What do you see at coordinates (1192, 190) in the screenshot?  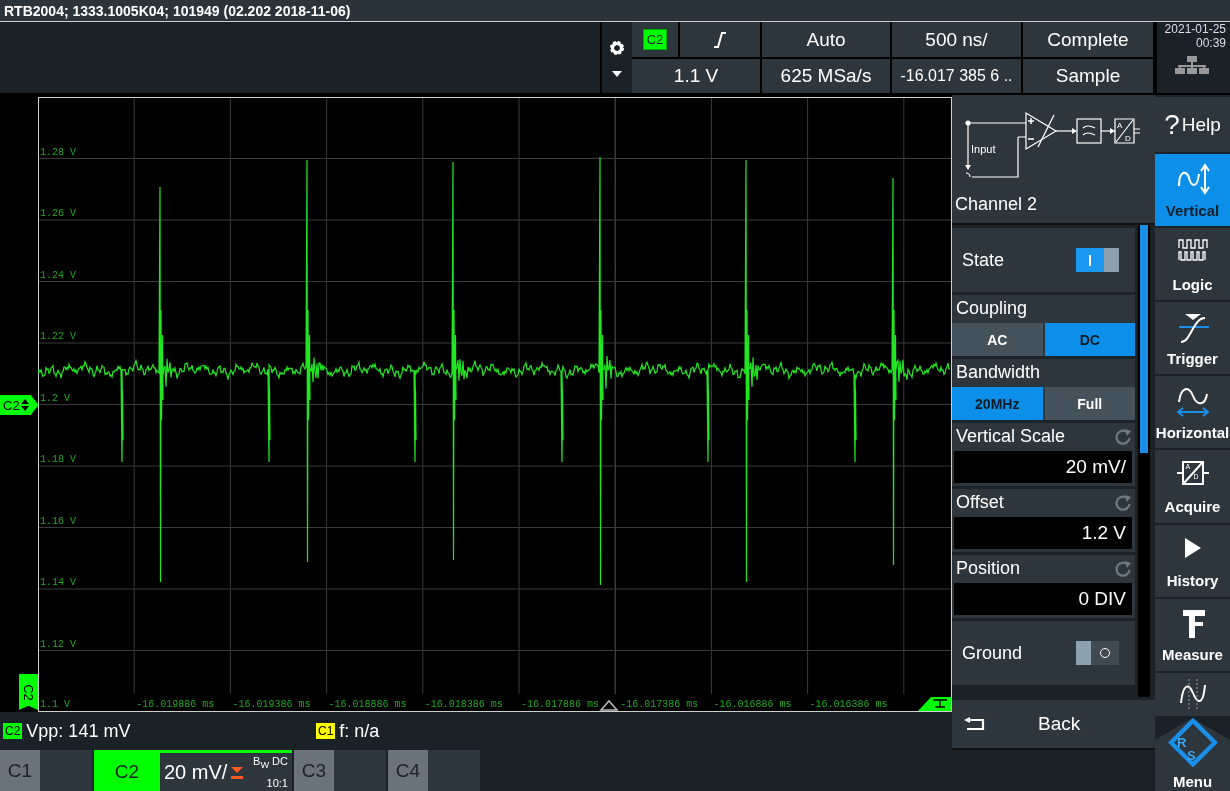 I see `nav-button: Vertical` at bounding box center [1192, 190].